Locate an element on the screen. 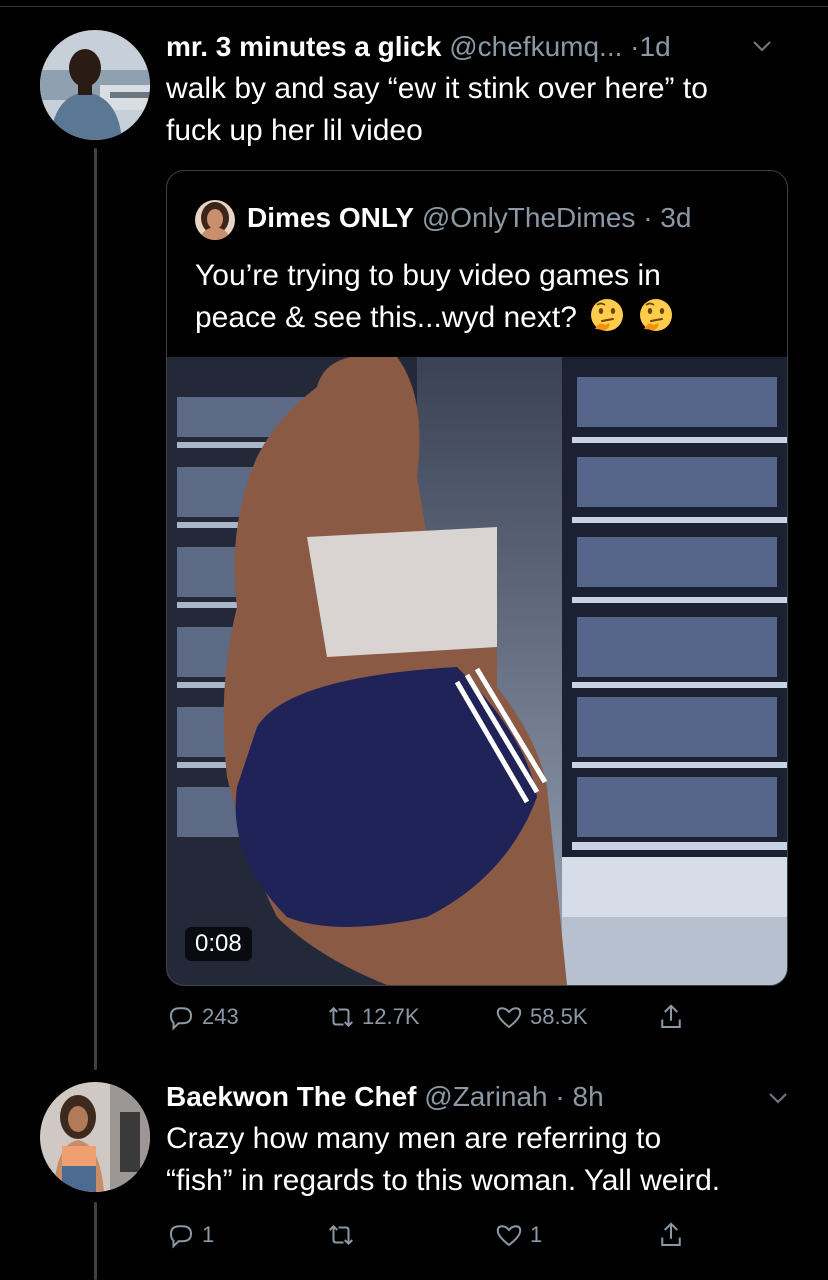 The image size is (828, 1280). tweet2-like-button: 1 is located at coordinates (518, 1235).